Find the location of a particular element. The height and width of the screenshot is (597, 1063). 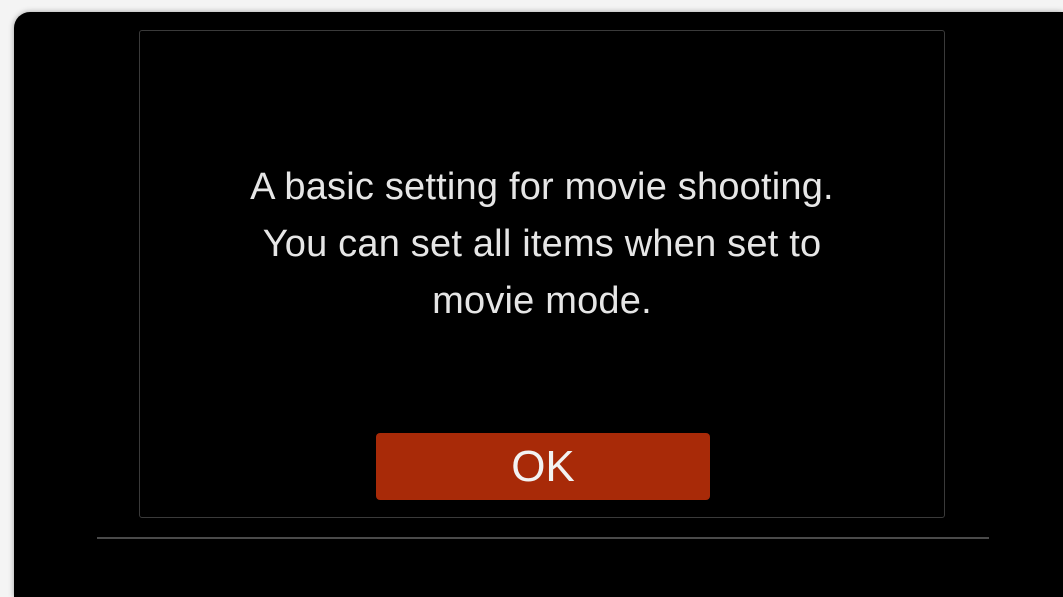

ok-button: OK is located at coordinates (543, 466).